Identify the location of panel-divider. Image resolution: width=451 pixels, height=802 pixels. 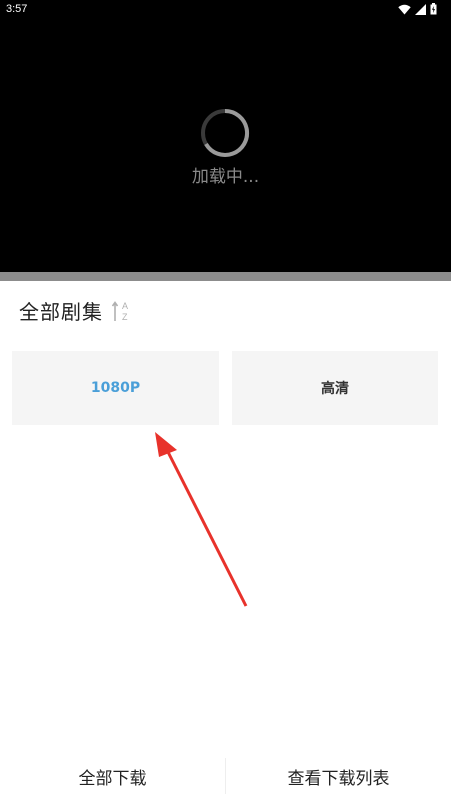
(225, 276).